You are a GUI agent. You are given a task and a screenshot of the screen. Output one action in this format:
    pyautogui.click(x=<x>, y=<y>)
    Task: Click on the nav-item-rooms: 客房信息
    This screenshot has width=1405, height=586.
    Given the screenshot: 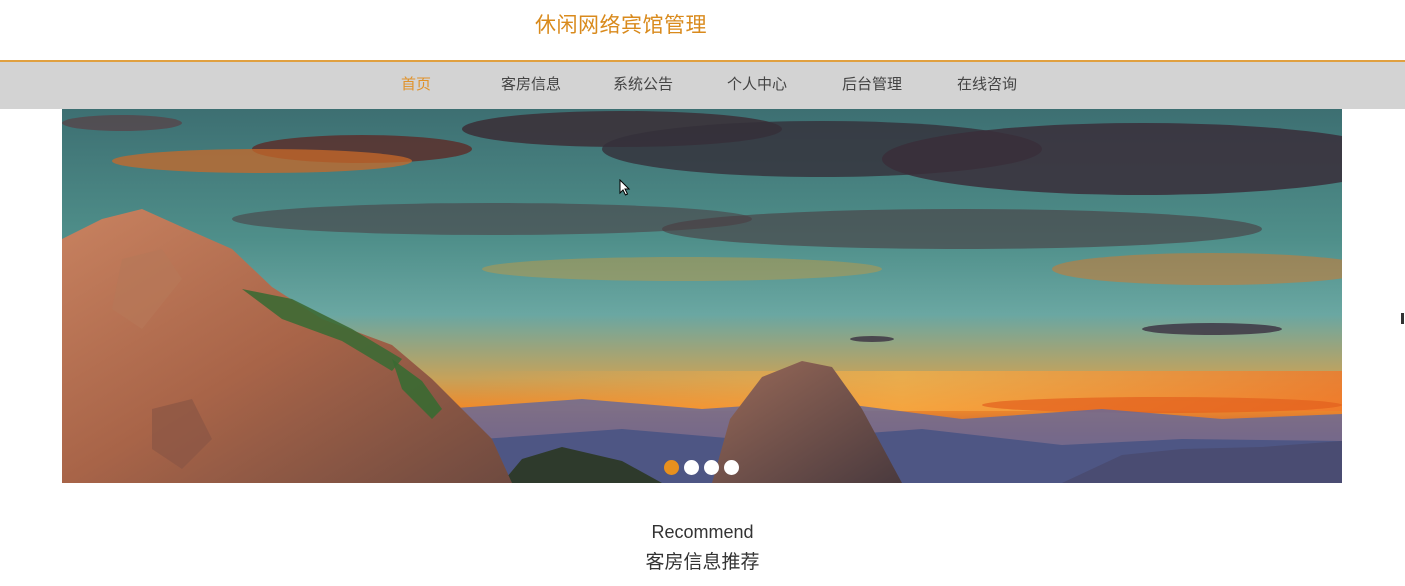 What is the action you would take?
    pyautogui.click(x=531, y=85)
    